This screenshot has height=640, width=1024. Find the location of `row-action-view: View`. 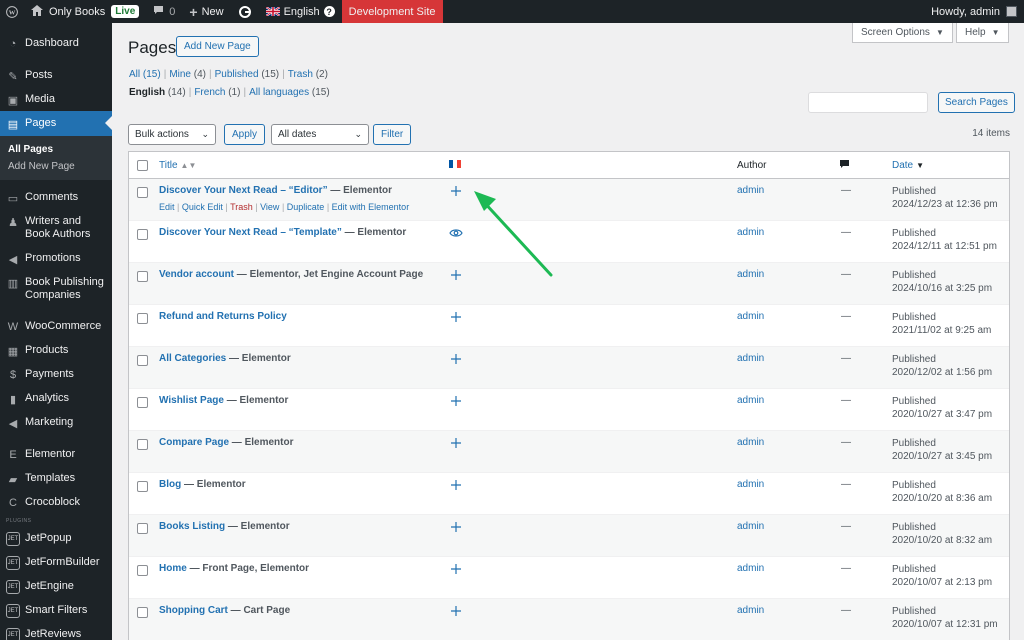

row-action-view: View is located at coordinates (269, 207).